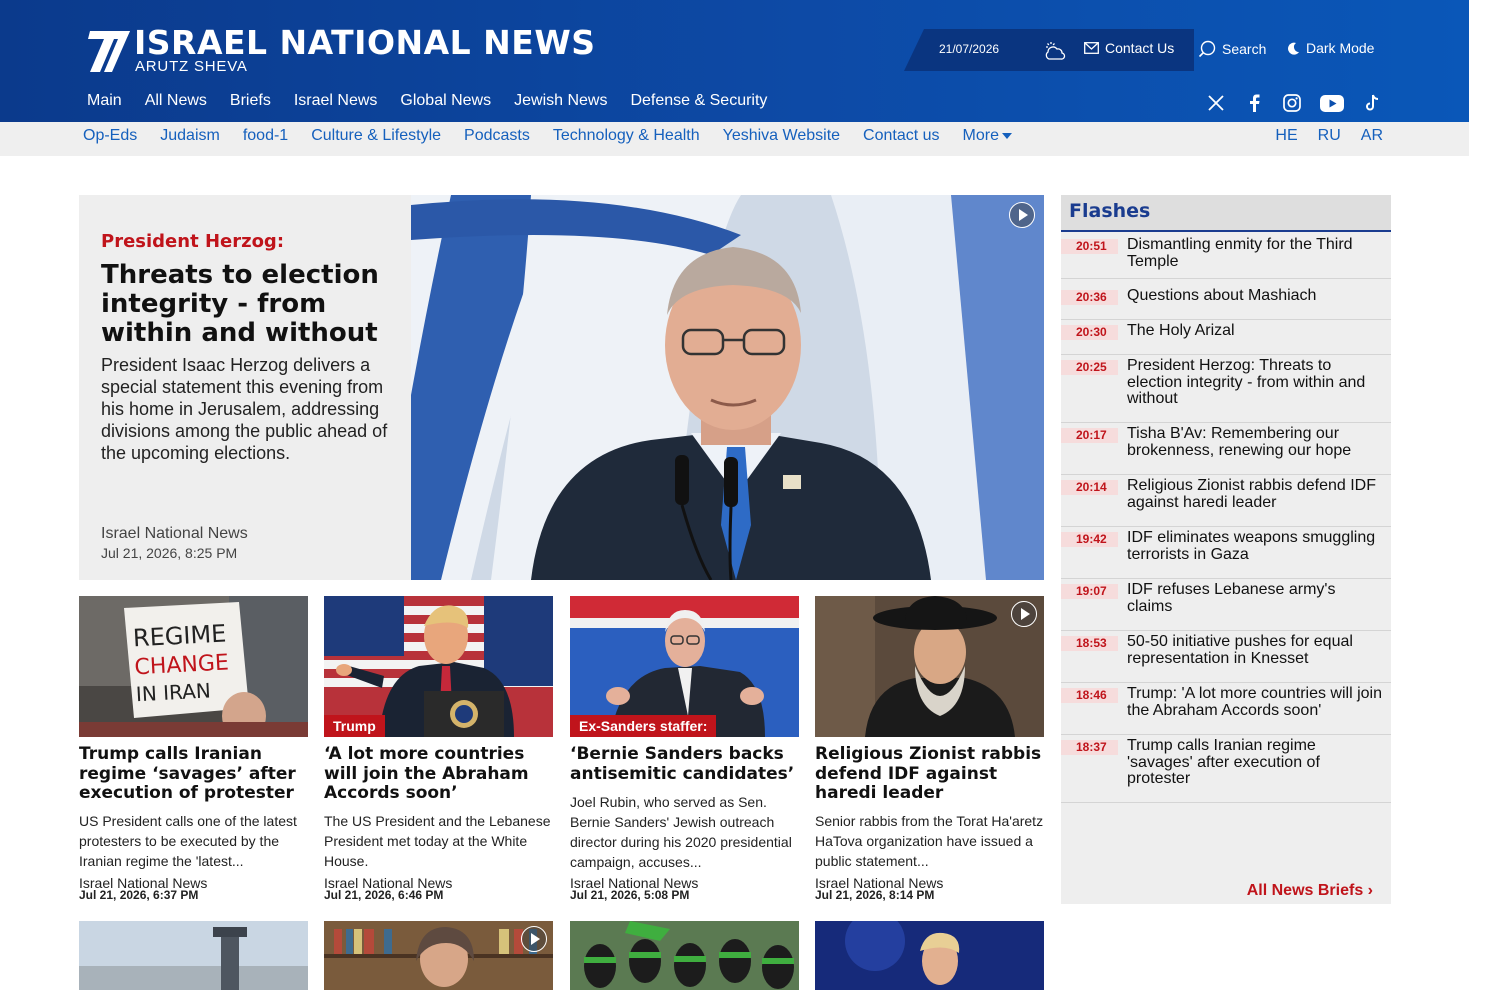  I want to click on flash-item: 20:36 Questions about Mashiach, so click(1226, 302).